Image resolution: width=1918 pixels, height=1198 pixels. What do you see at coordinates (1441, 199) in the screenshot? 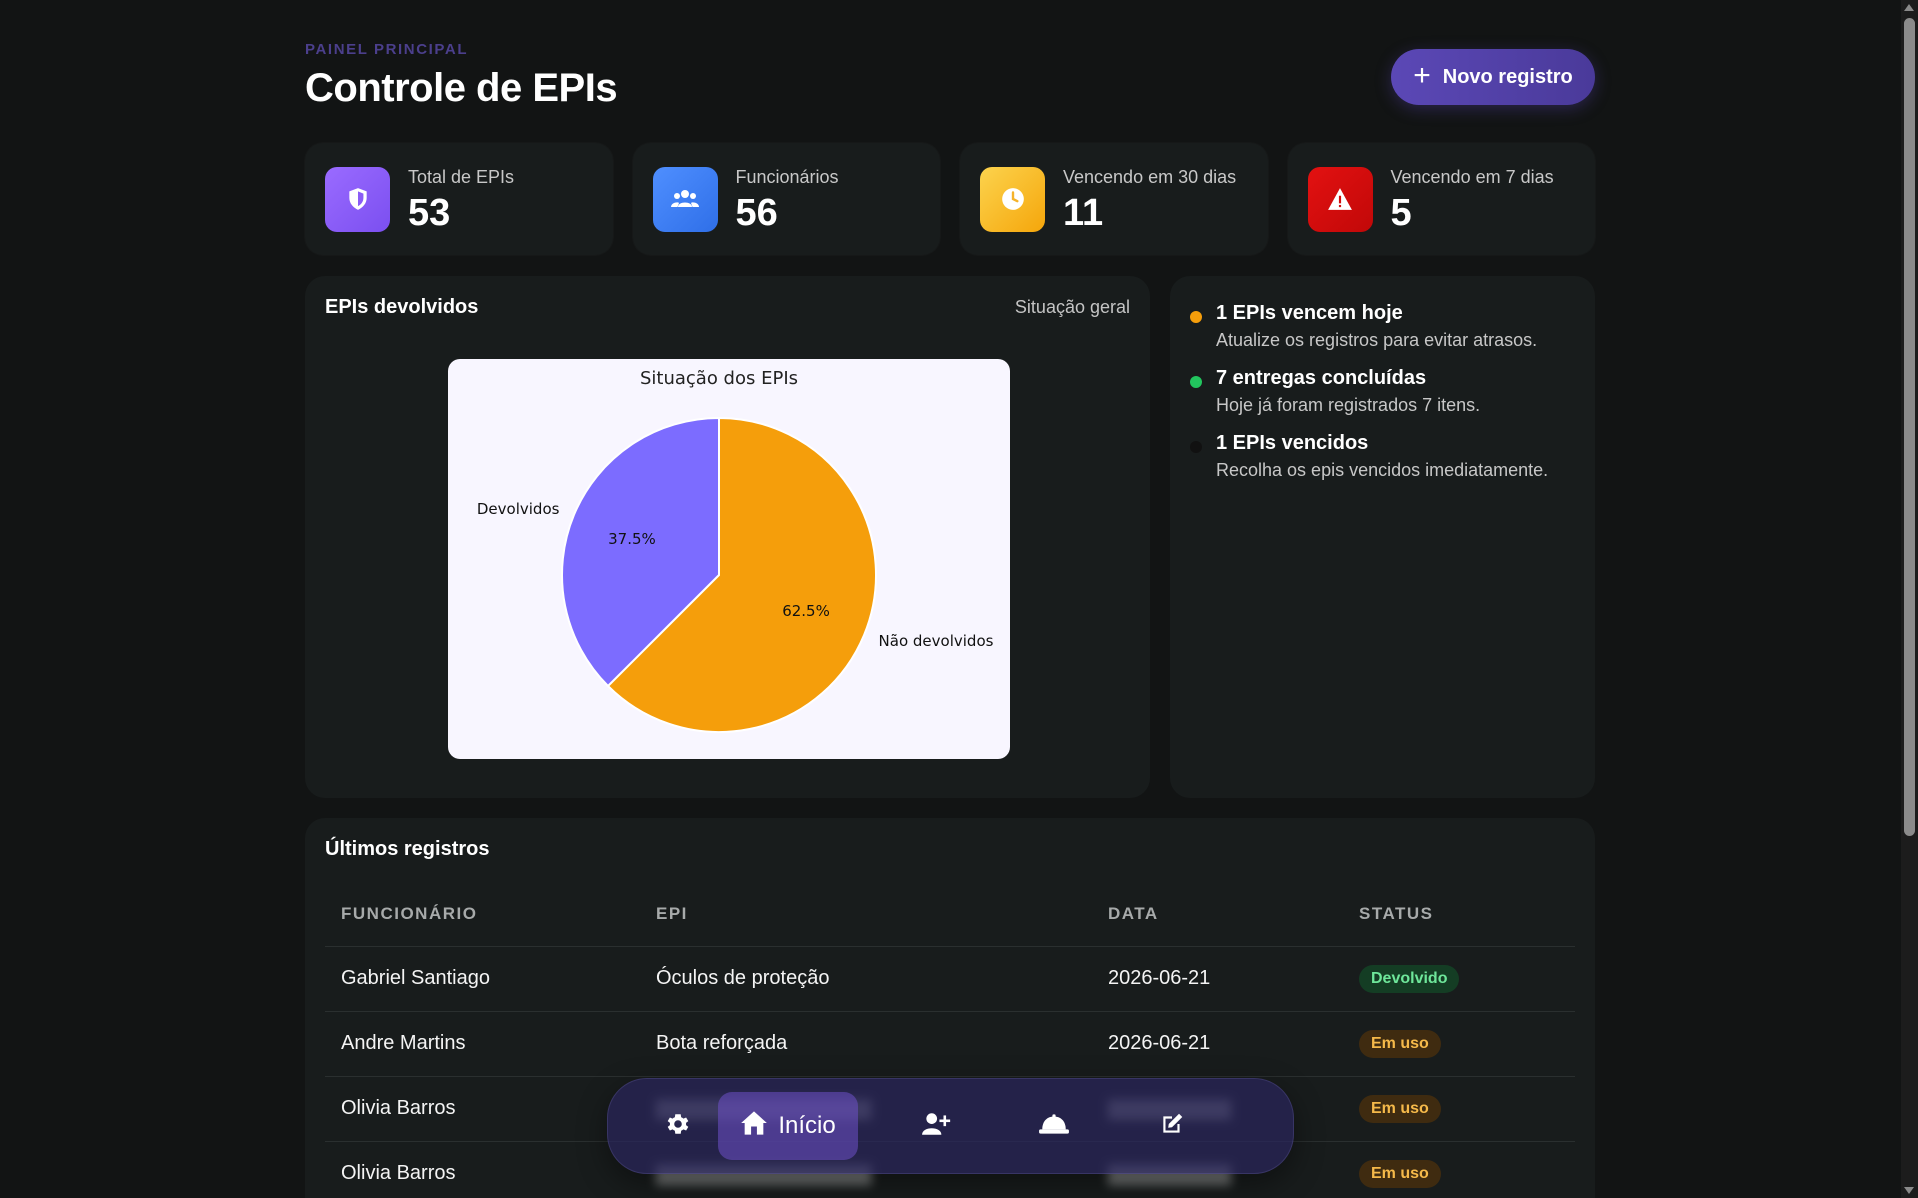
I see `kpi-vencendo-7: Vencendo em 7 dias 5` at bounding box center [1441, 199].